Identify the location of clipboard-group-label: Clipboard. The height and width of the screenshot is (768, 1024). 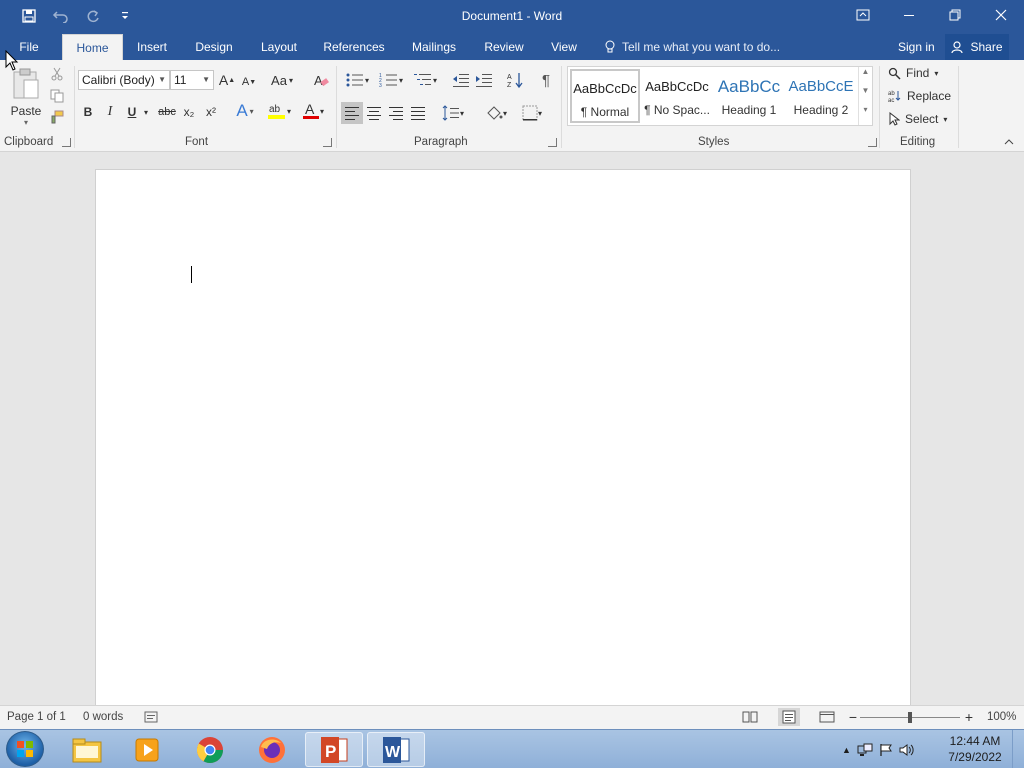
(29, 142).